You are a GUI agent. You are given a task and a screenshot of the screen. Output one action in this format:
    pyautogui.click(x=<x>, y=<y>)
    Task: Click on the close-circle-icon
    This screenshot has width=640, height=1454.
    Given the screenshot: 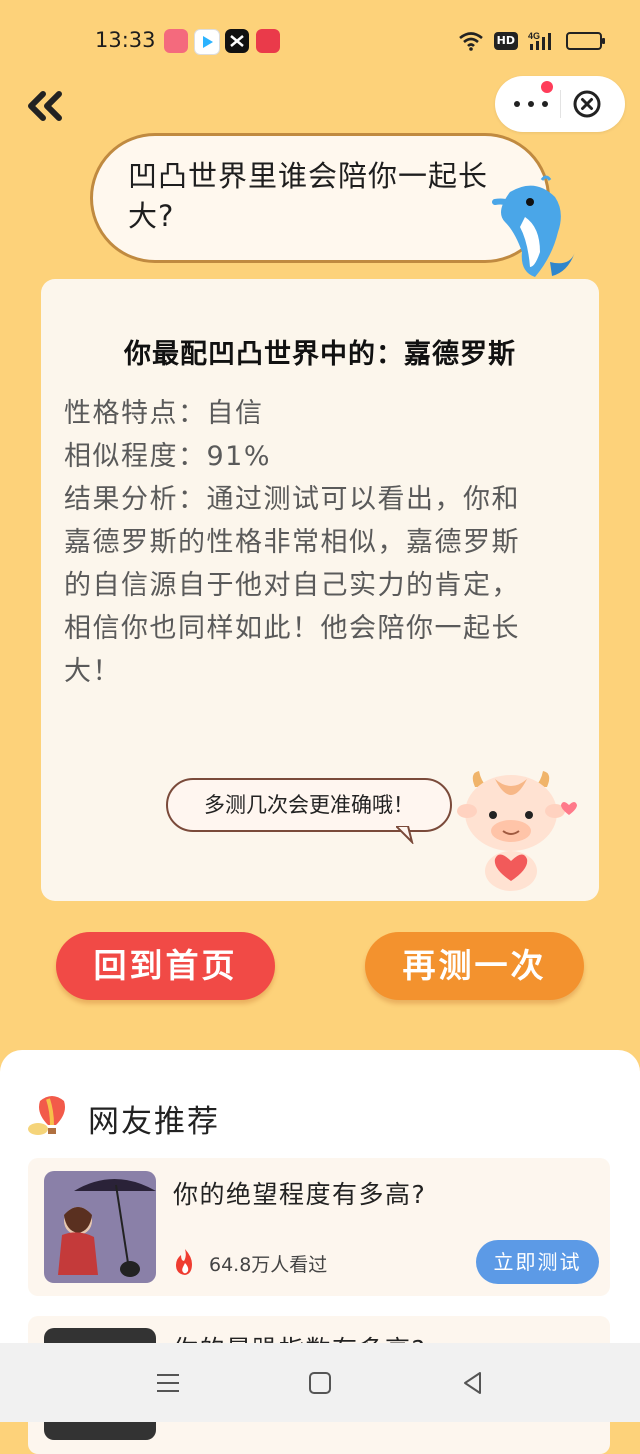 What is the action you would take?
    pyautogui.click(x=587, y=104)
    